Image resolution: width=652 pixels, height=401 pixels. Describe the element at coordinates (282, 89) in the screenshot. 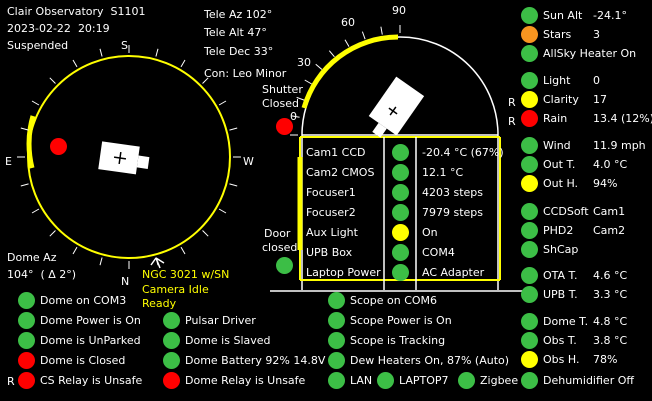

I see `shutter-label: Shutter` at that location.